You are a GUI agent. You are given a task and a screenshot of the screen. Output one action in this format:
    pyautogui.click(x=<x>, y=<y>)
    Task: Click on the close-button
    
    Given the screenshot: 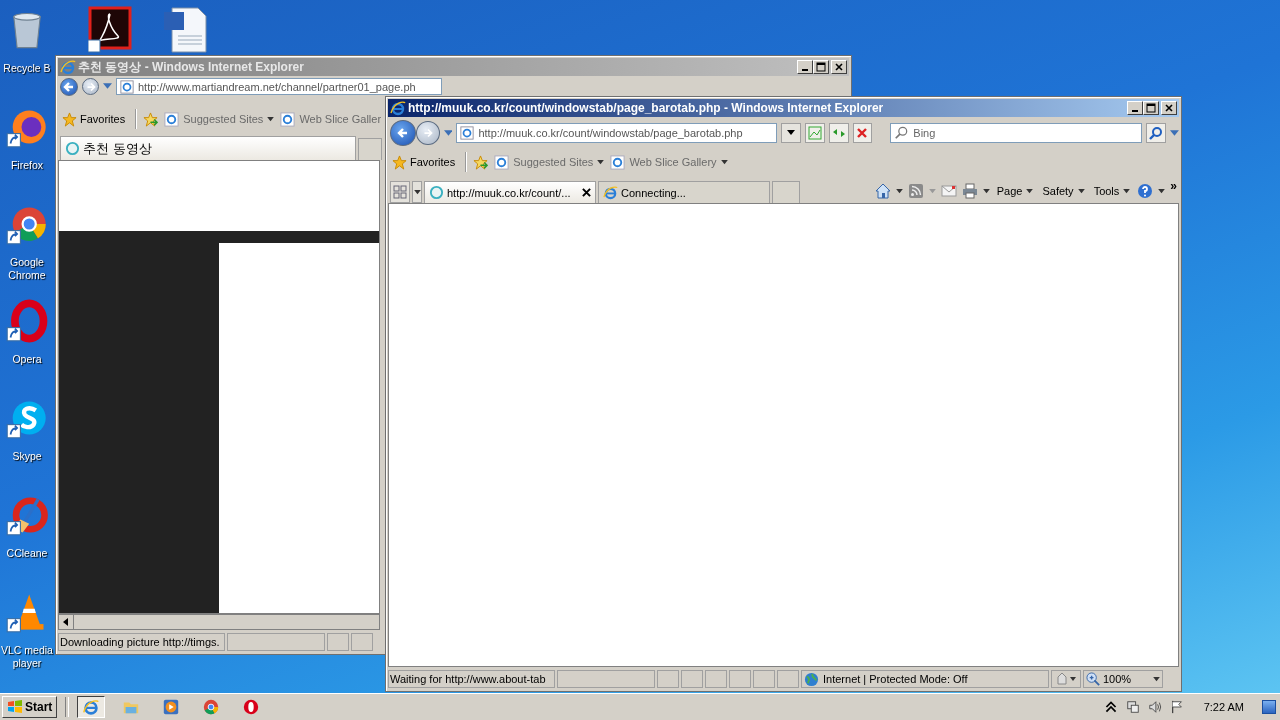 What is the action you would take?
    pyautogui.click(x=1169, y=108)
    